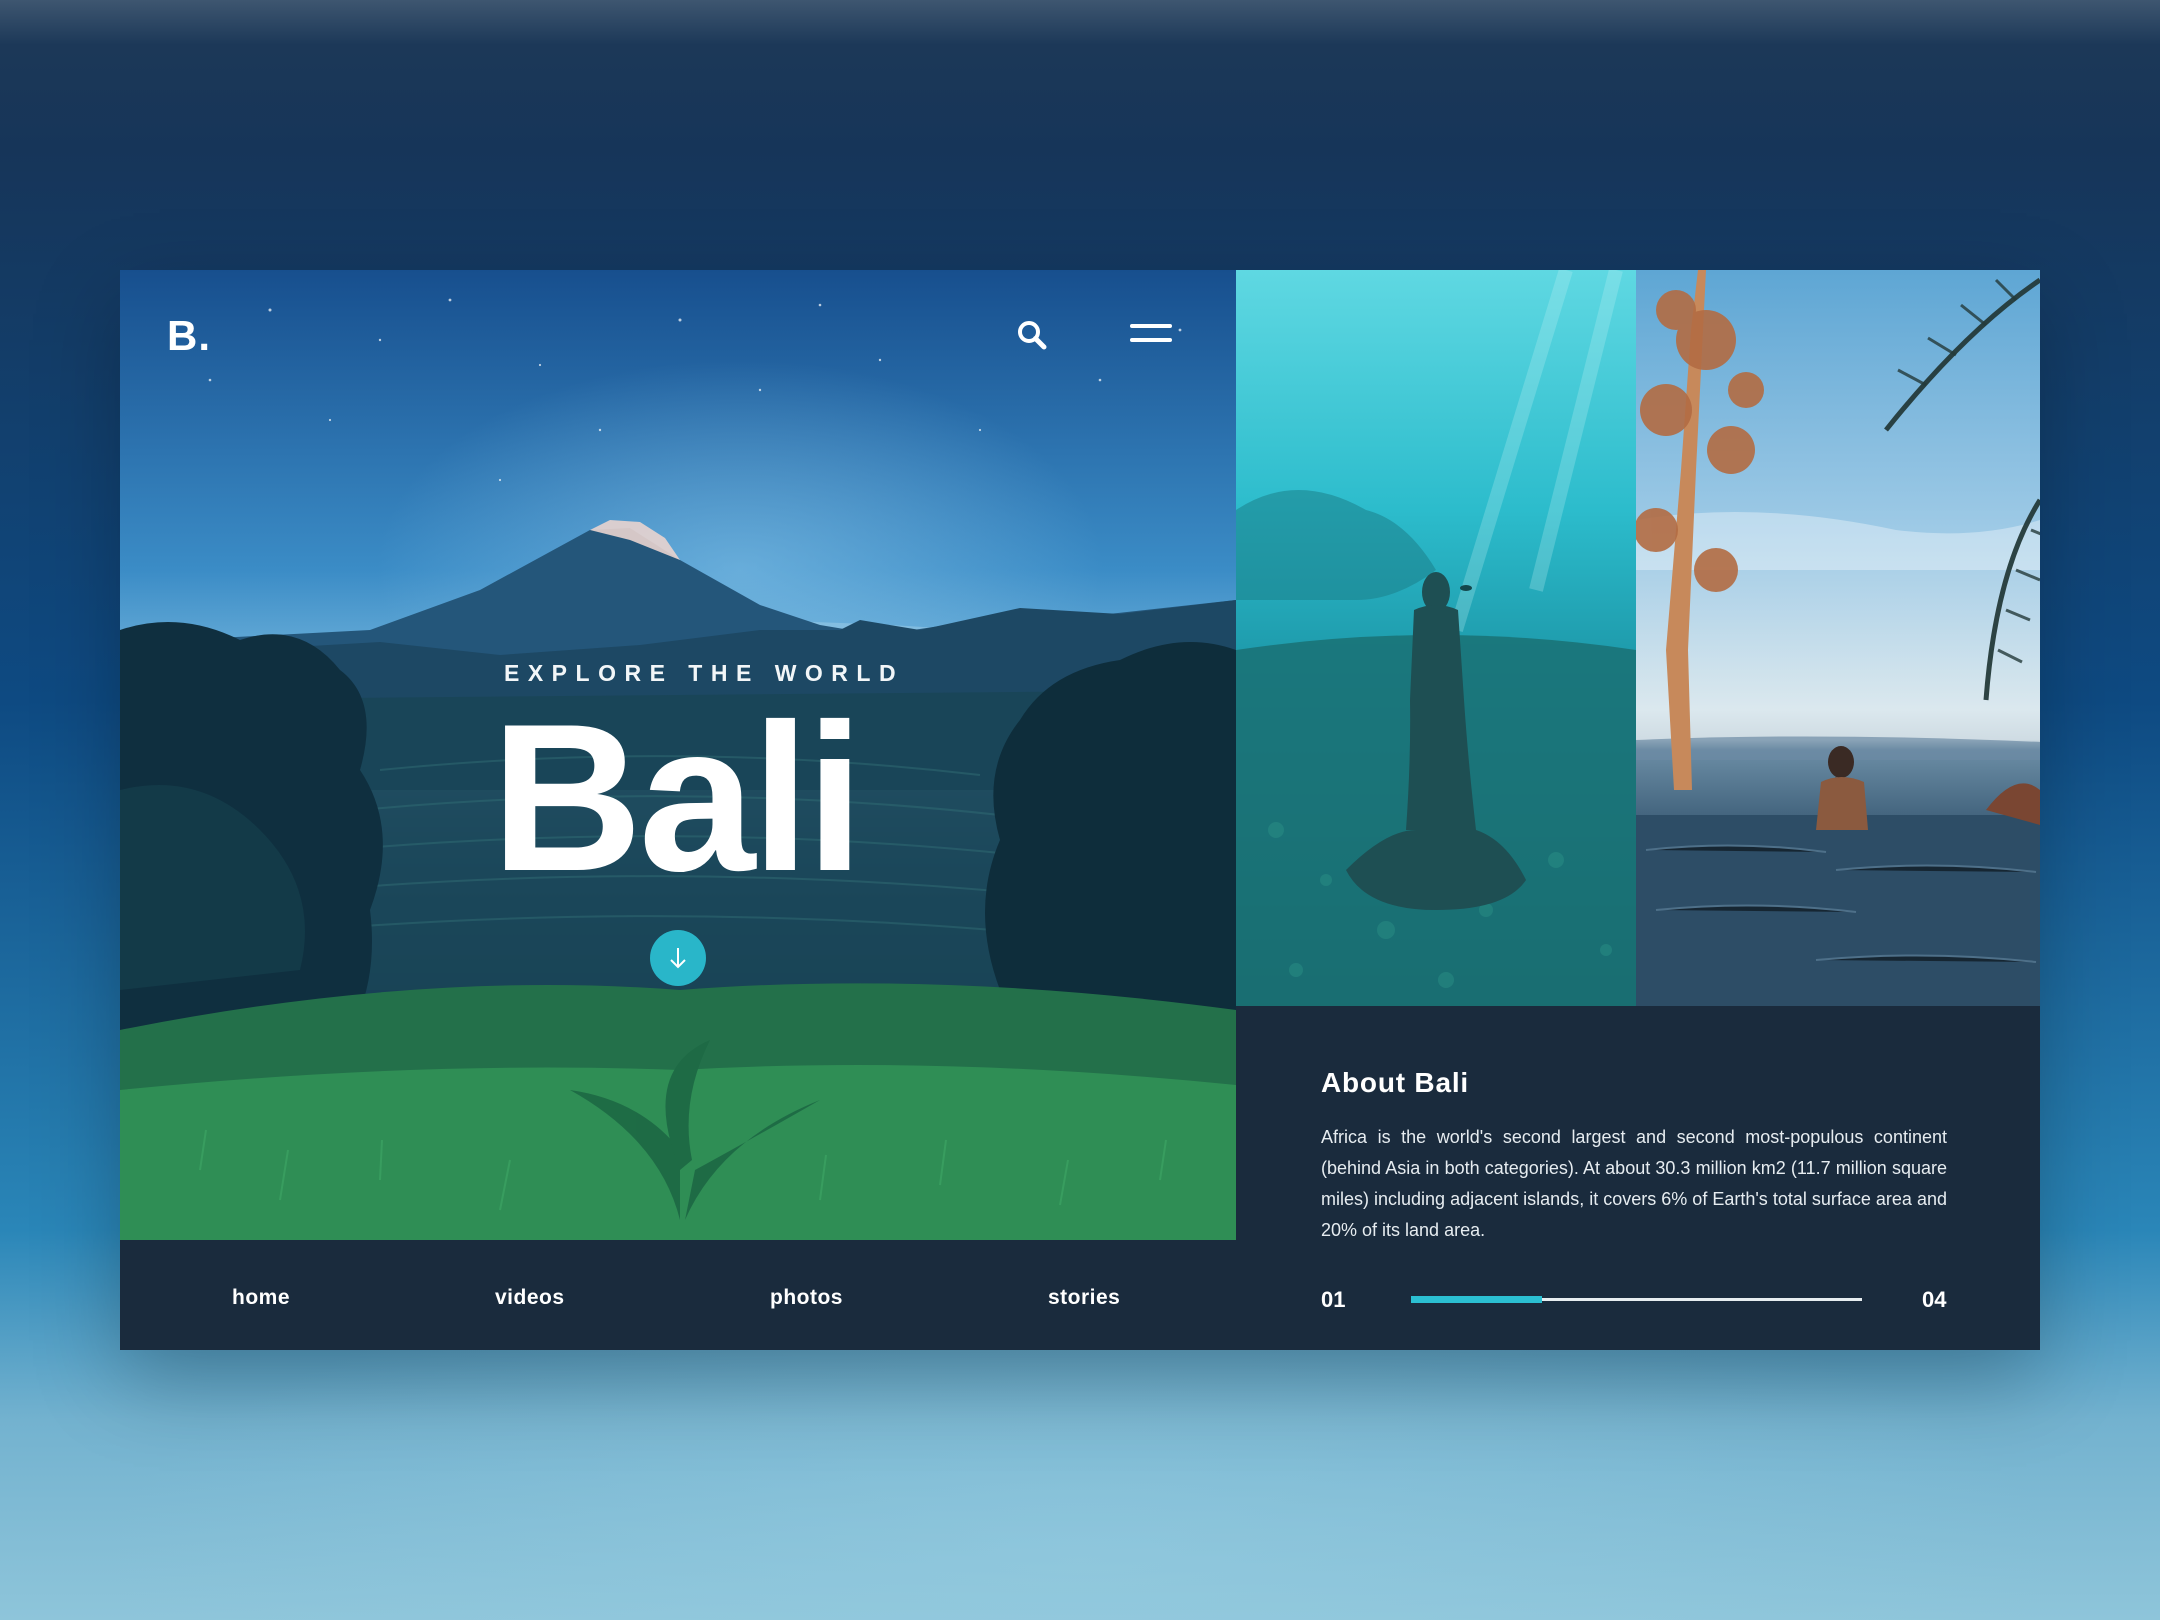 This screenshot has height=1620, width=2160. Describe the element at coordinates (1084, 1298) in the screenshot. I see `nav-item-stories: stories` at that location.